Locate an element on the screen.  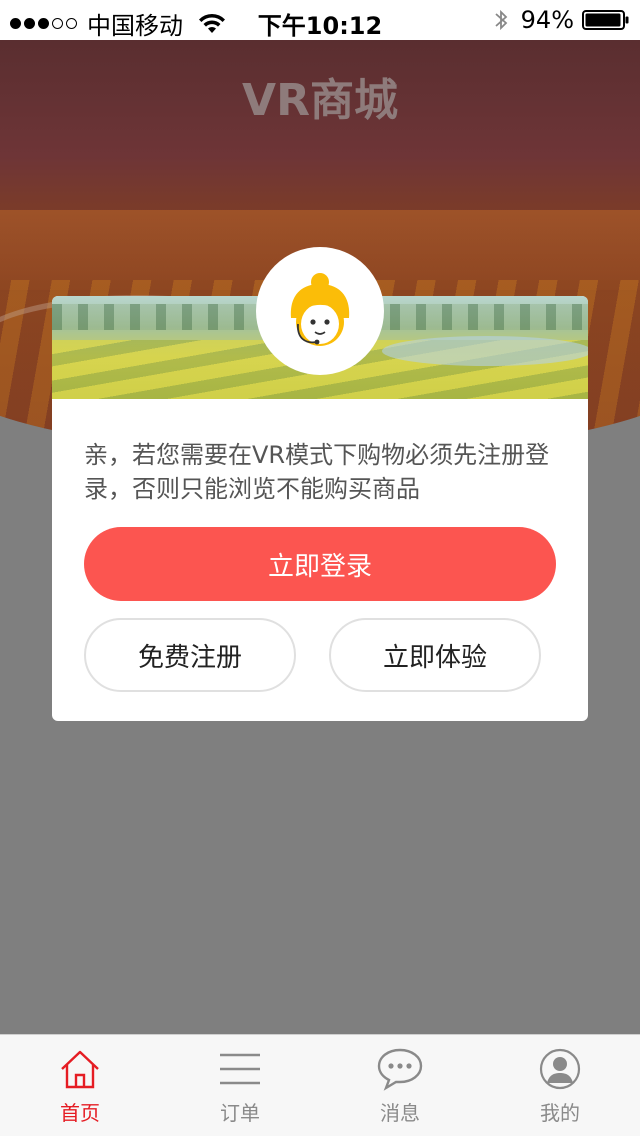
battery-percentage: 94% is located at coordinates (547, 20).